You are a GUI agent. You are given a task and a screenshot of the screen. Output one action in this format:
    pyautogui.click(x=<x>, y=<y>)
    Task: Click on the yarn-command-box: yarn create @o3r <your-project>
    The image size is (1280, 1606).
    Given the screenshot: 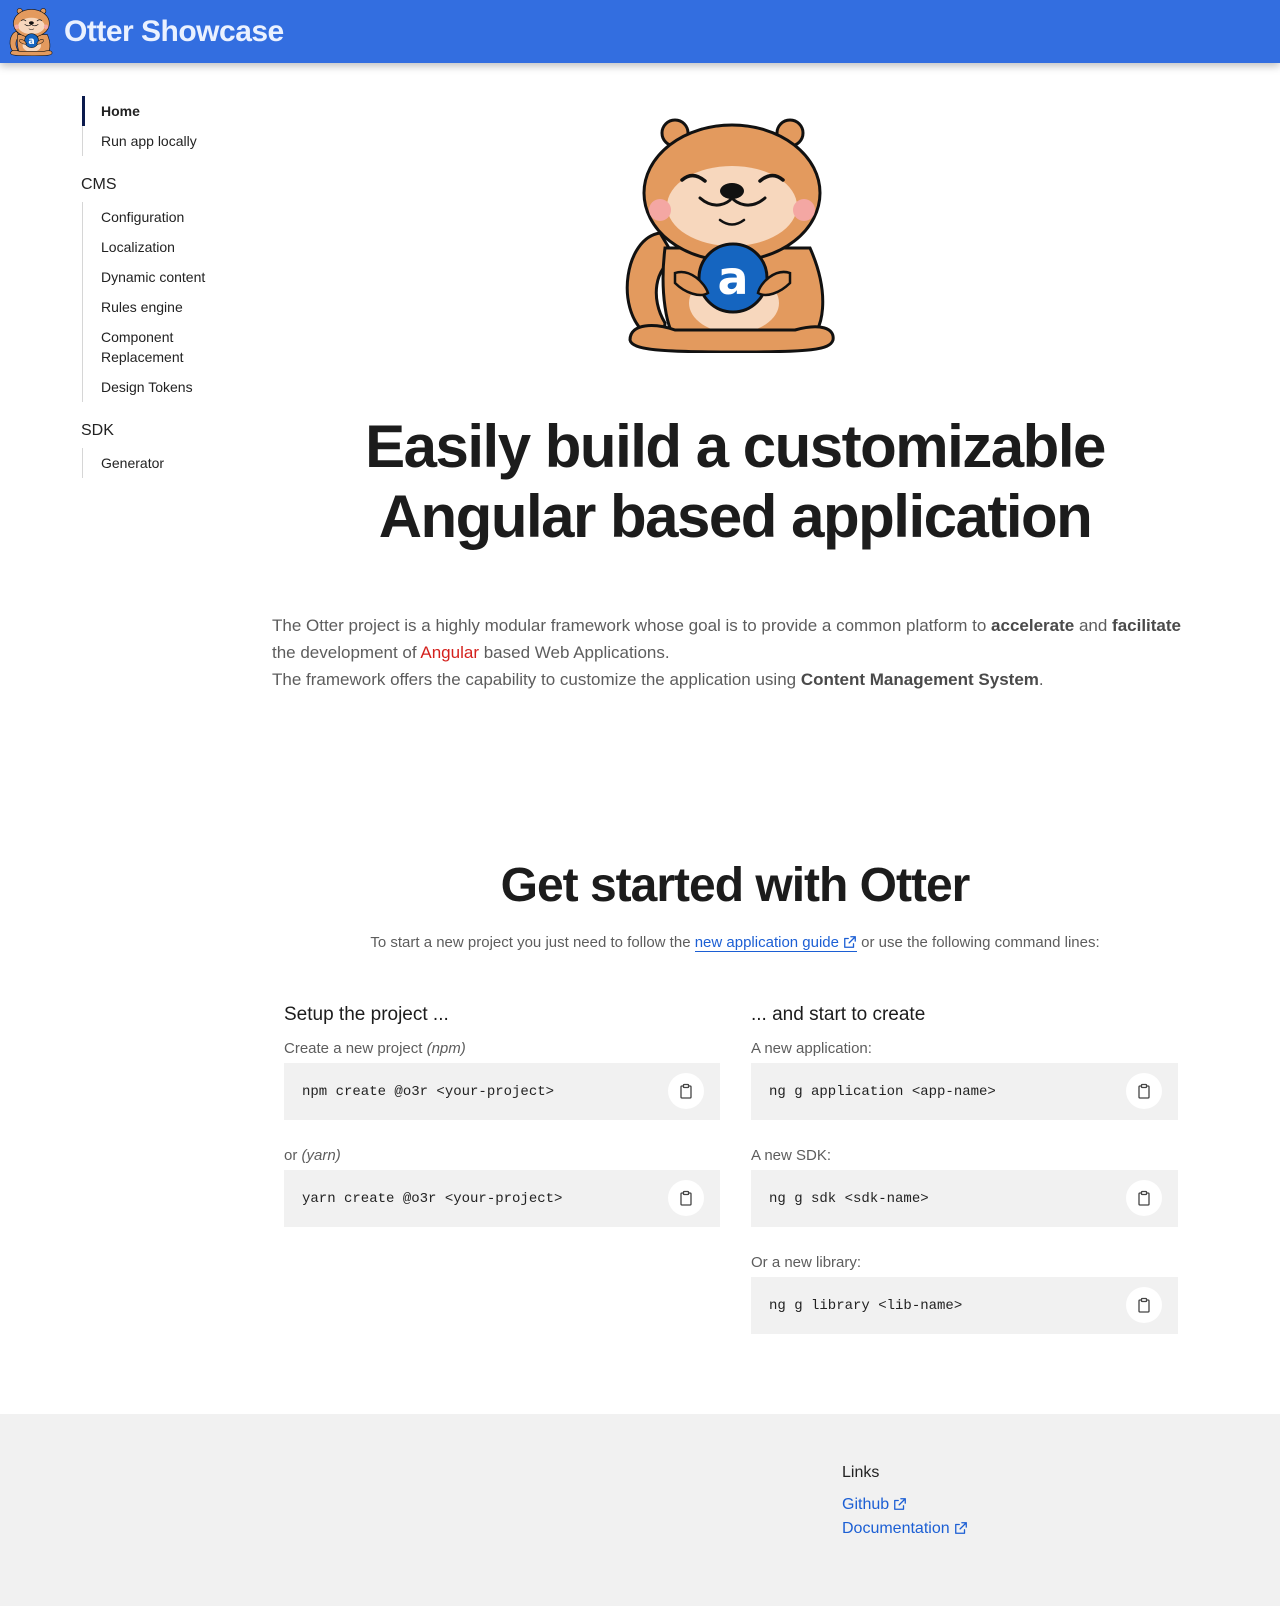 What is the action you would take?
    pyautogui.click(x=502, y=1198)
    